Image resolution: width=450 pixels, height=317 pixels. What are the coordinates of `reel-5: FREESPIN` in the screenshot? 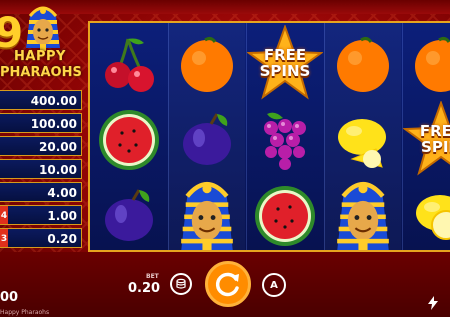 It's located at (426, 136).